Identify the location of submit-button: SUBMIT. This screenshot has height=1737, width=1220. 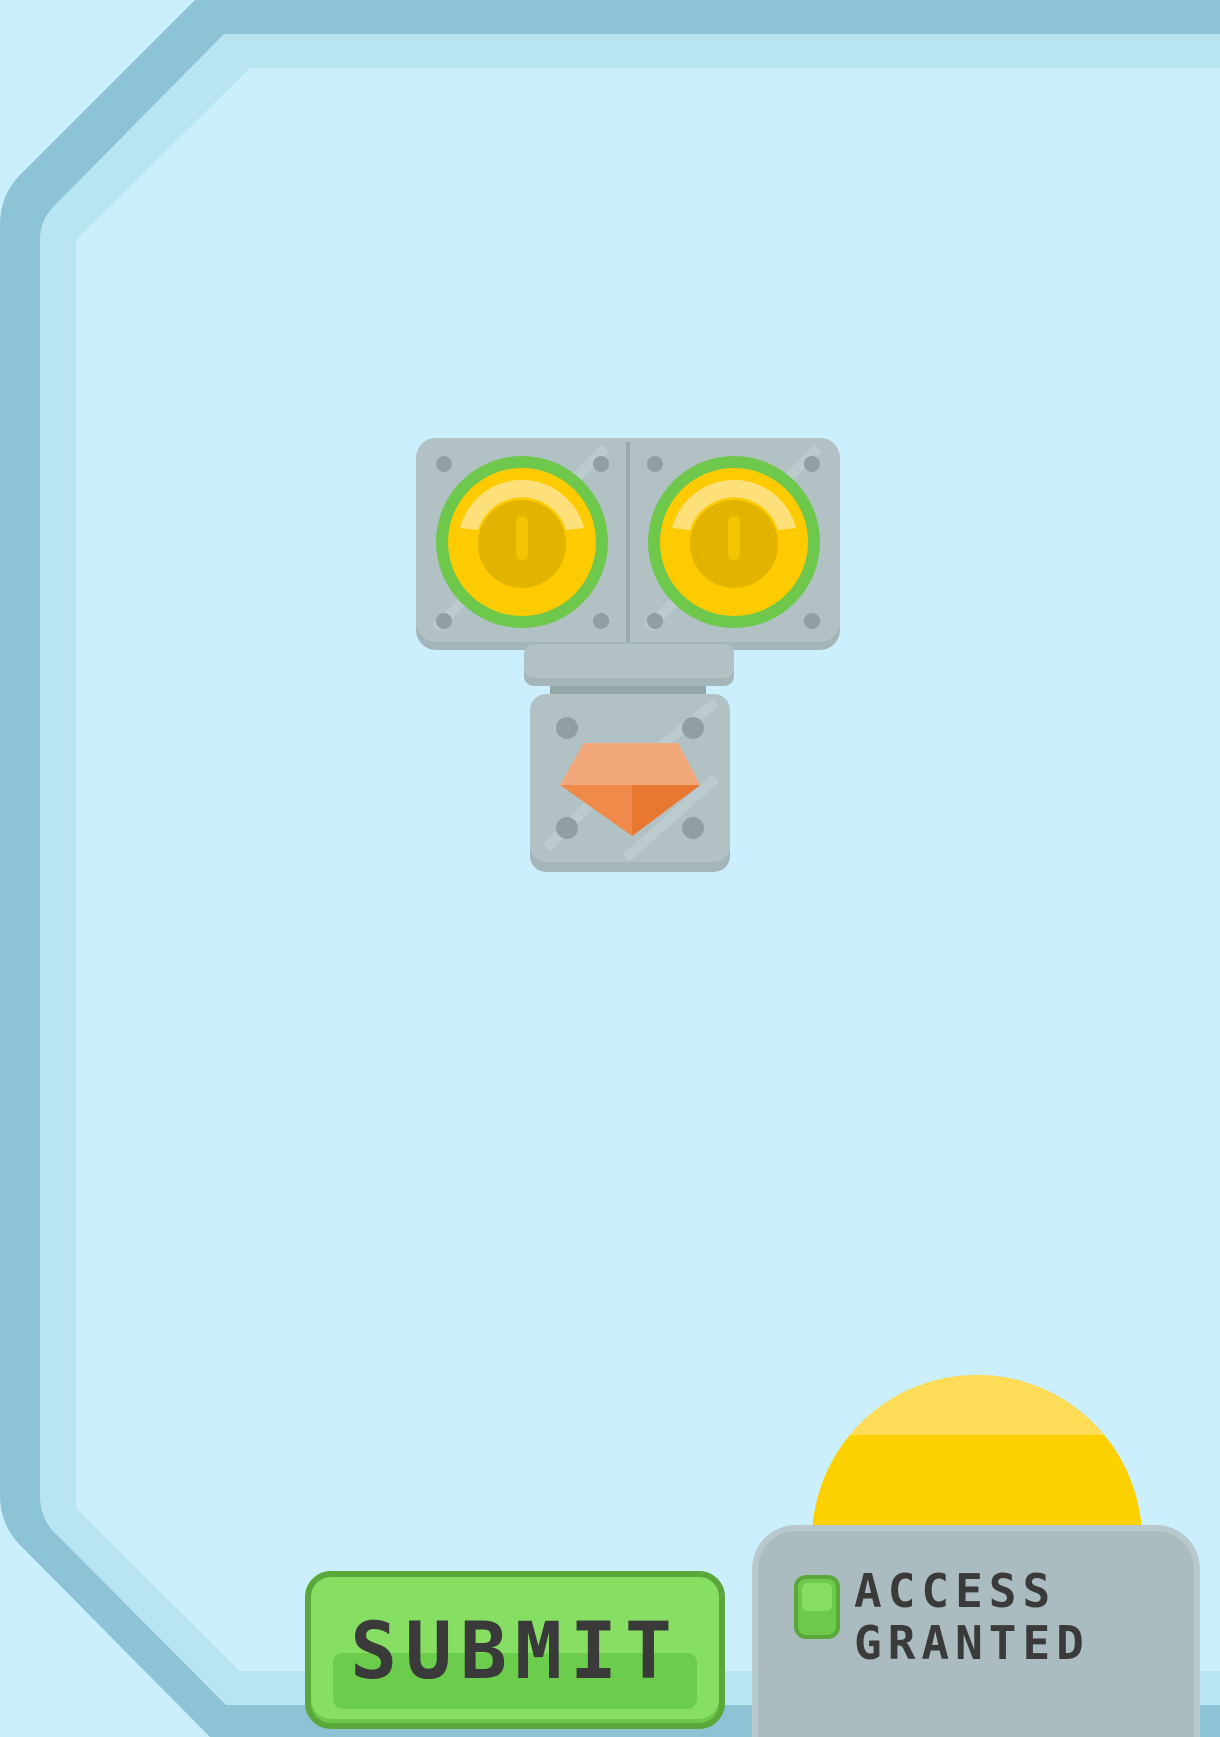
(515, 1650).